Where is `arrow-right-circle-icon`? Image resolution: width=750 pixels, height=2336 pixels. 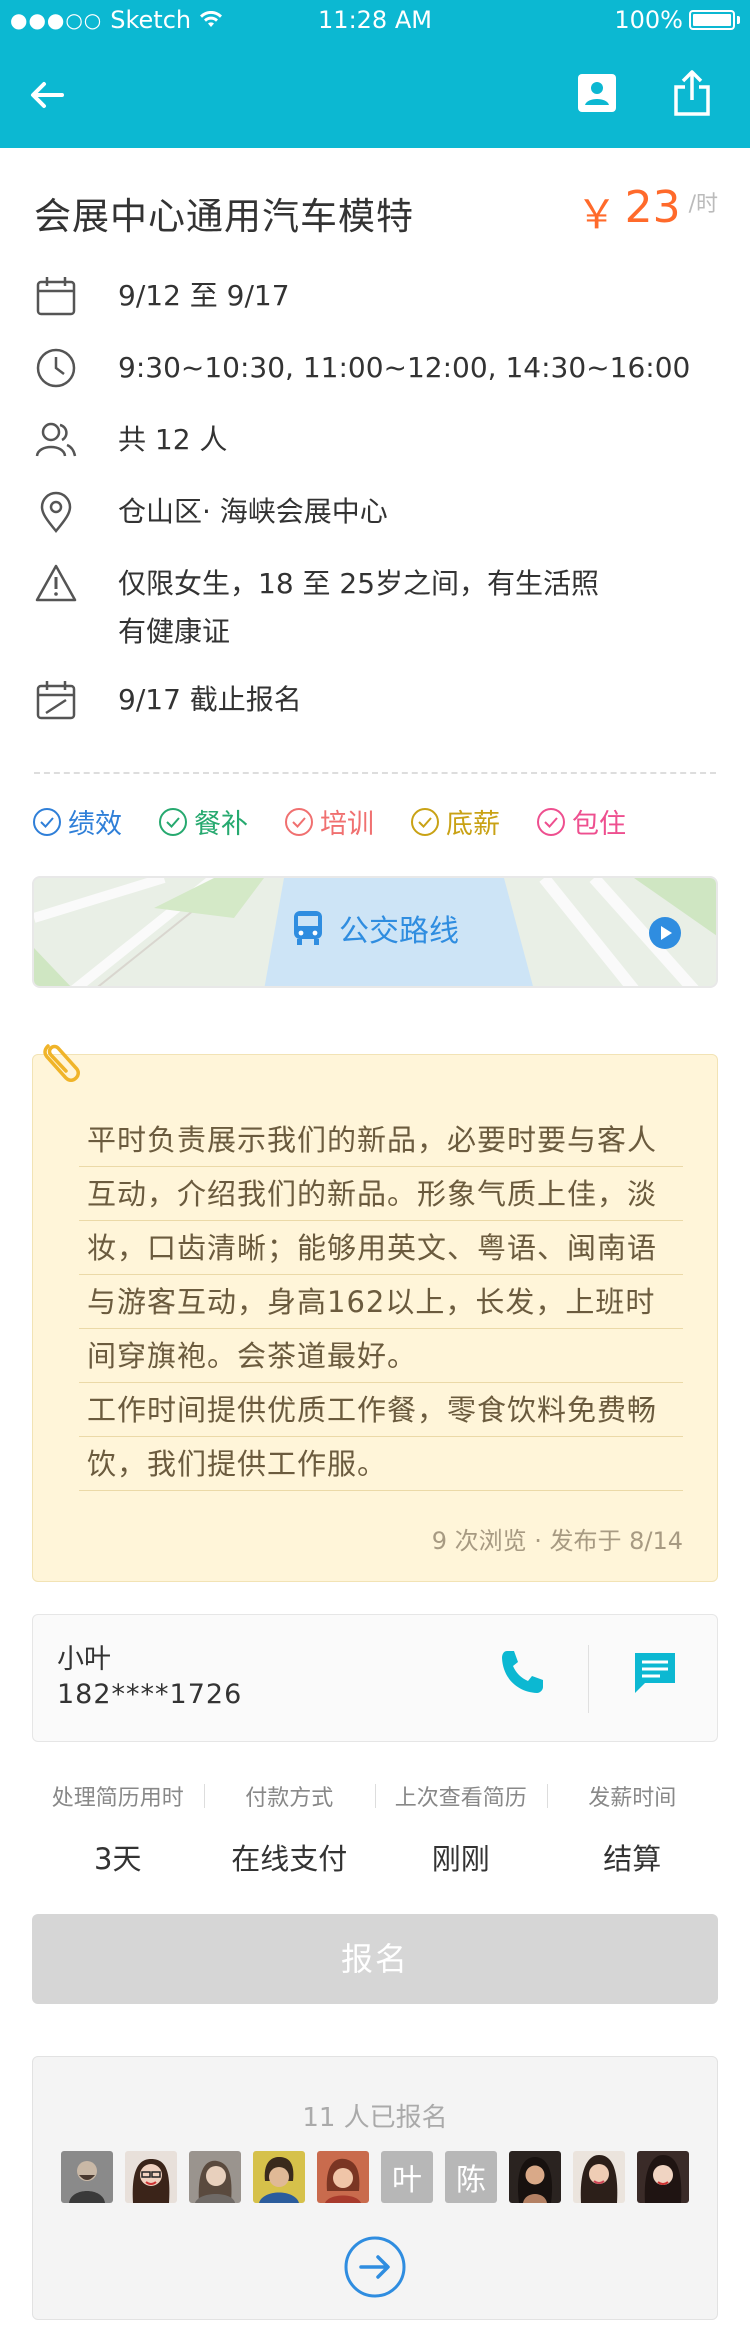
arrow-right-circle-icon is located at coordinates (375, 2267).